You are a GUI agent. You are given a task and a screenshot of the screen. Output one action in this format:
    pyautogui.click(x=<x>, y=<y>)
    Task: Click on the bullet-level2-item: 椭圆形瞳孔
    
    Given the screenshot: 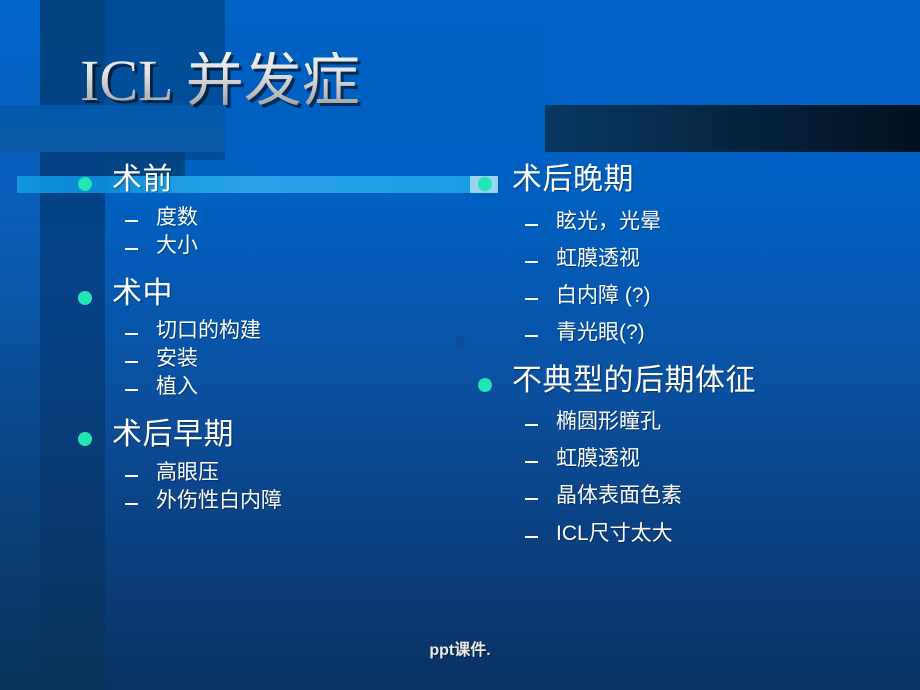 What is the action you would take?
    pyautogui.click(x=716, y=422)
    